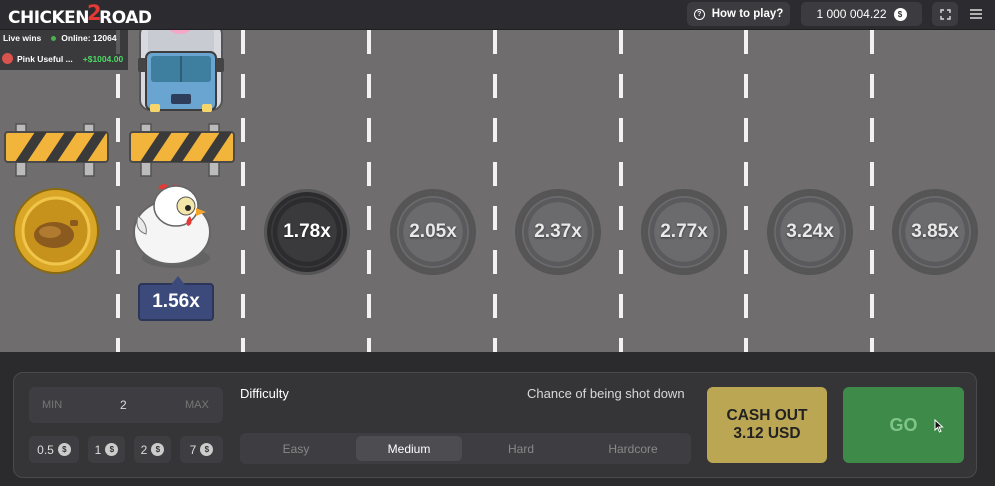  What do you see at coordinates (296, 448) in the screenshot?
I see `difficulty-easy-tab: Easy` at bounding box center [296, 448].